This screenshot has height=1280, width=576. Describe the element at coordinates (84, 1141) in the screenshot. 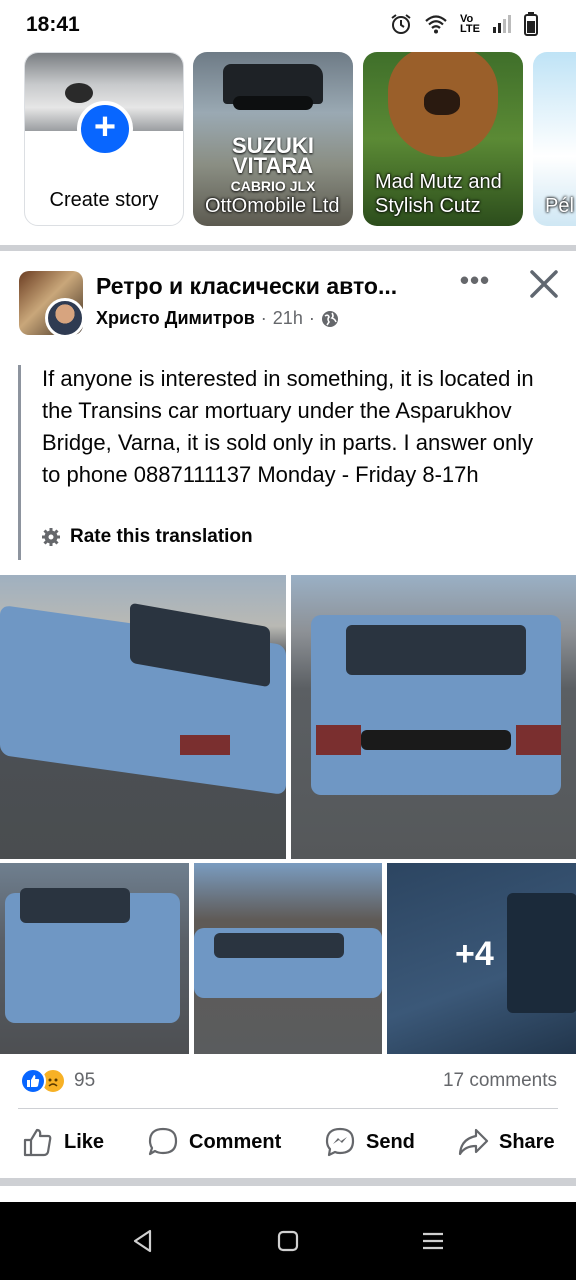

I see `like-label: Like` at that location.